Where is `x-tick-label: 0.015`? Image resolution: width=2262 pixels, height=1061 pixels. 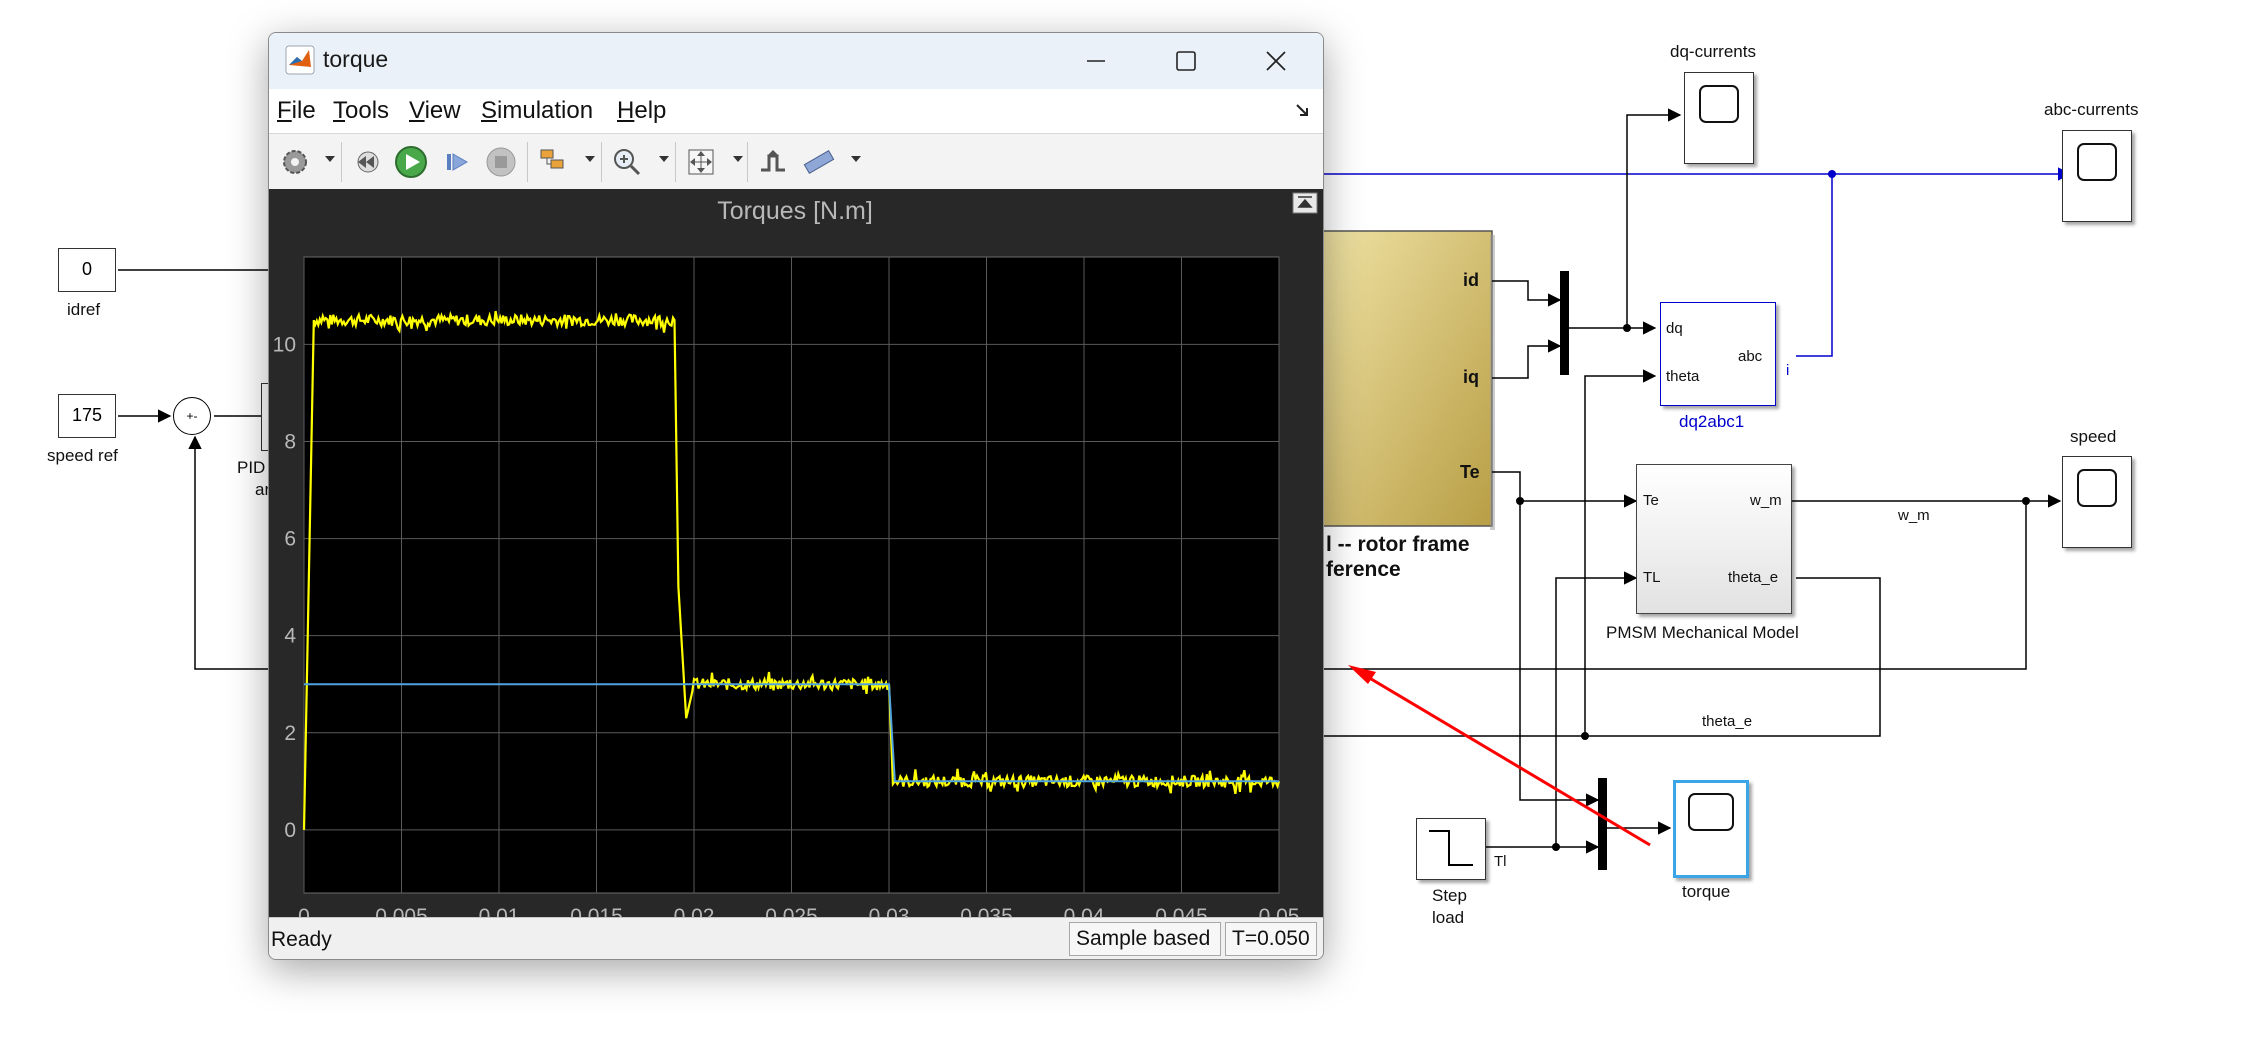
x-tick-label: 0.015 is located at coordinates (596, 911).